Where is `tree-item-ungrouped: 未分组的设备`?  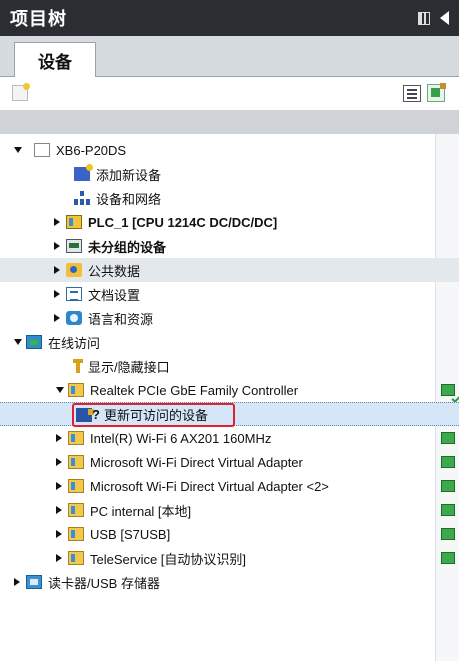 tree-item-ungrouped: 未分组的设备 is located at coordinates (229, 246).